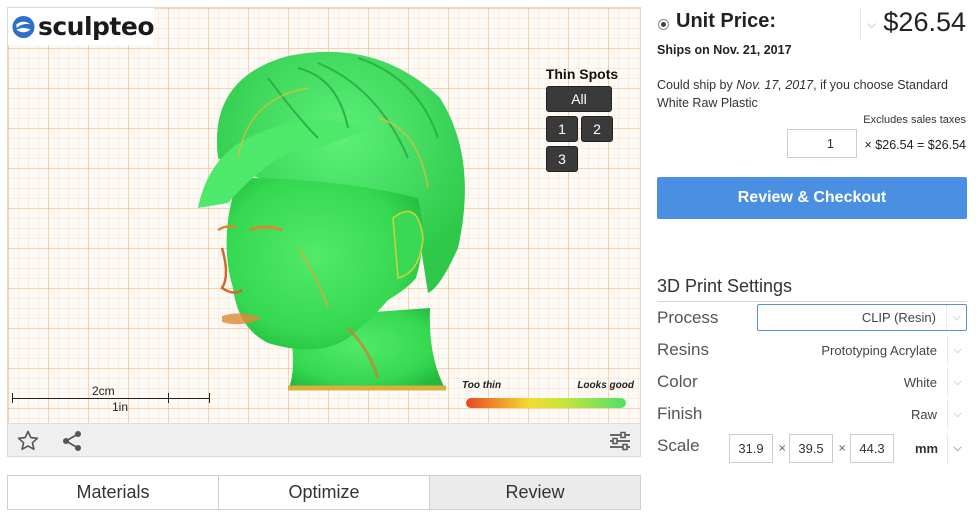  What do you see at coordinates (872, 448) in the screenshot?
I see `scale-z-input: 44.3` at bounding box center [872, 448].